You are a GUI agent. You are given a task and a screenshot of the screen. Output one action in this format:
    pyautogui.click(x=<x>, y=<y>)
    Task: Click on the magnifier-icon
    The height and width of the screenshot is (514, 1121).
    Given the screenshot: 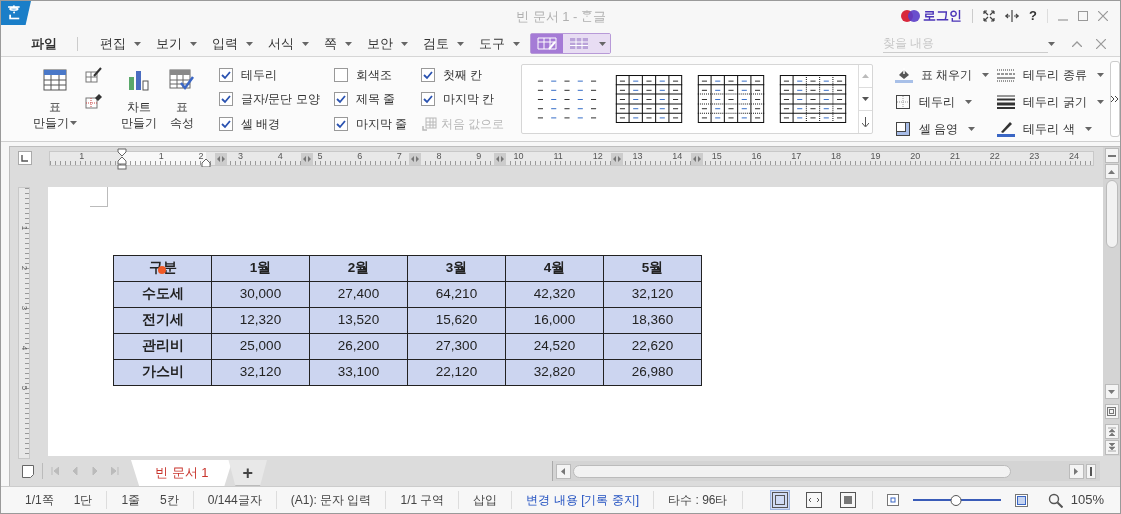 What is the action you would take?
    pyautogui.click(x=1055, y=500)
    